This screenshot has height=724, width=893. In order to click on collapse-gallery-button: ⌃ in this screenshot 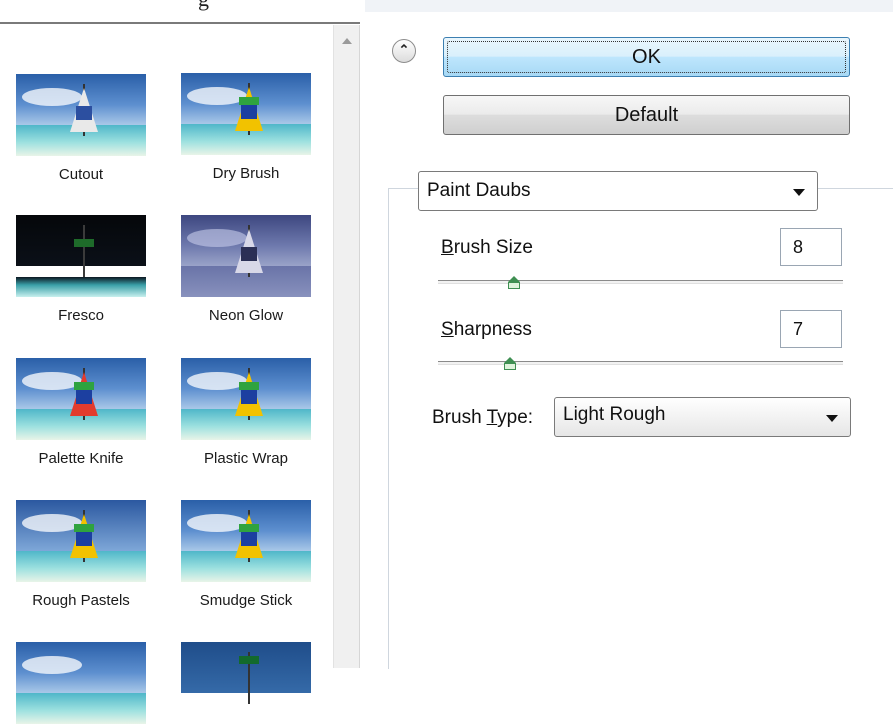, I will do `click(404, 51)`.